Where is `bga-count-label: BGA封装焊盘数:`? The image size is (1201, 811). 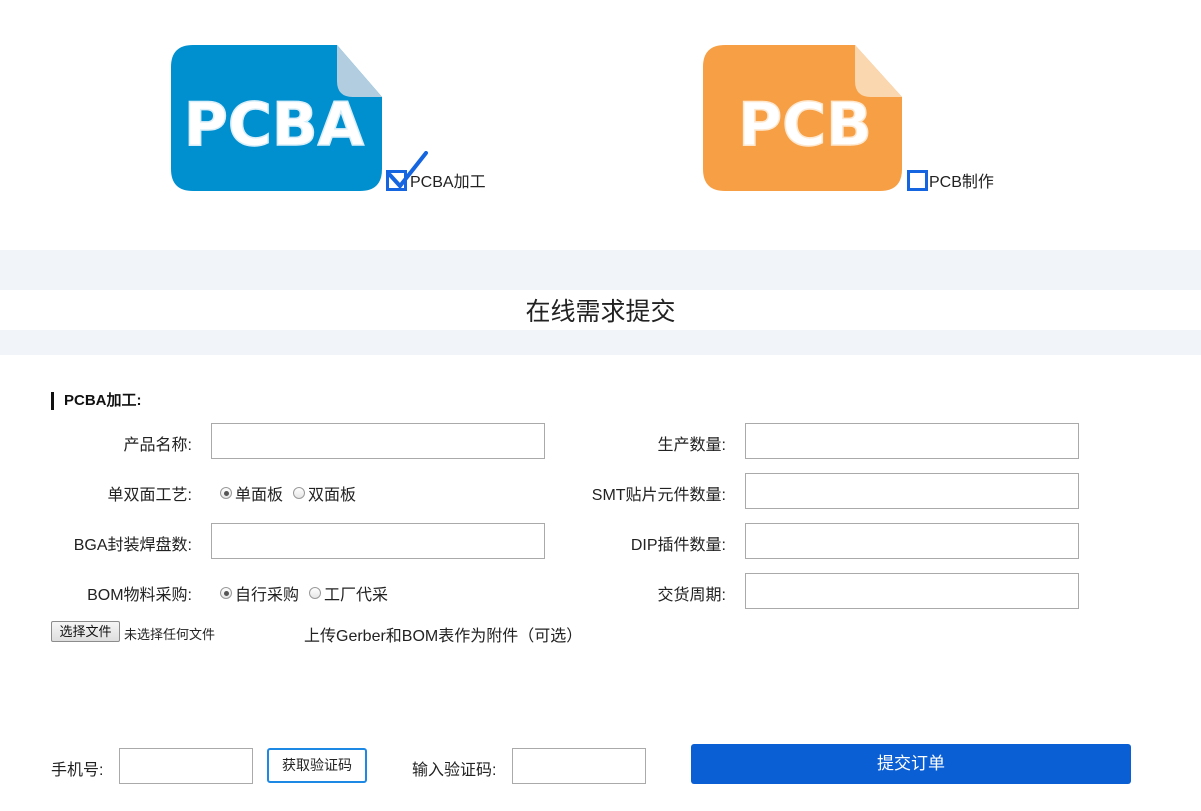 bga-count-label: BGA封装焊盘数: is located at coordinates (132, 545).